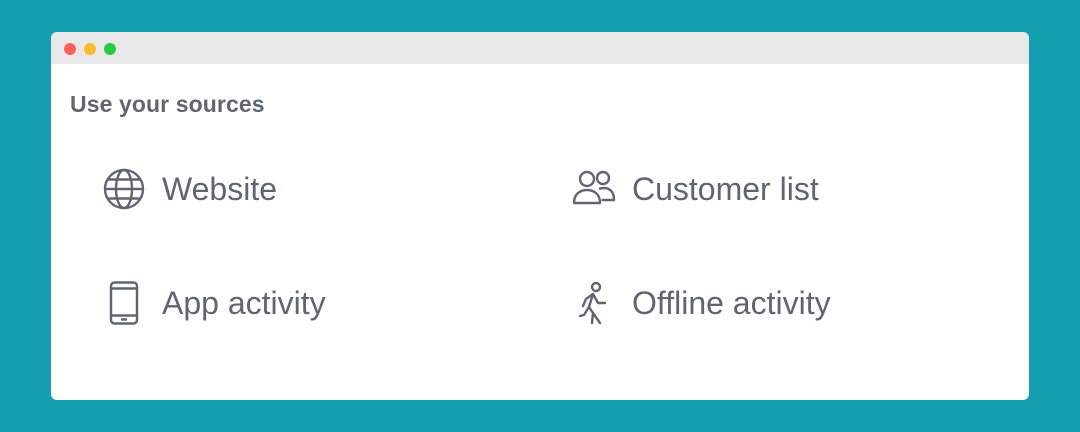  Describe the element at coordinates (594, 189) in the screenshot. I see `people-icon` at that location.